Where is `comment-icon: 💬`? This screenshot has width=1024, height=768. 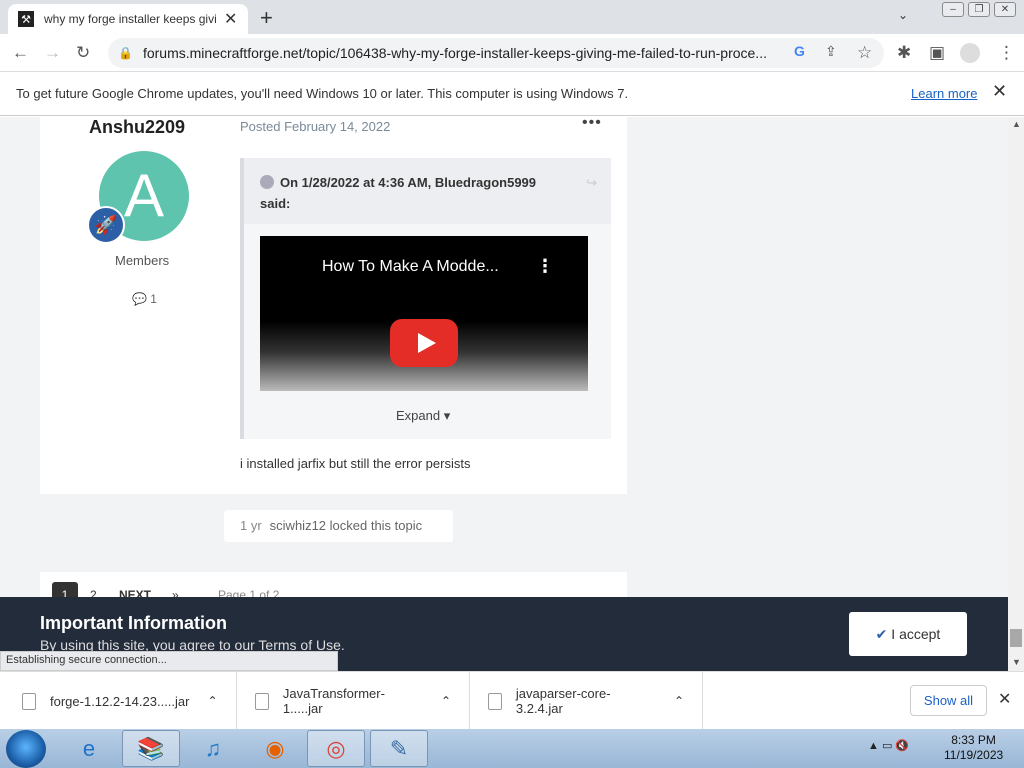 comment-icon: 💬 is located at coordinates (139, 299).